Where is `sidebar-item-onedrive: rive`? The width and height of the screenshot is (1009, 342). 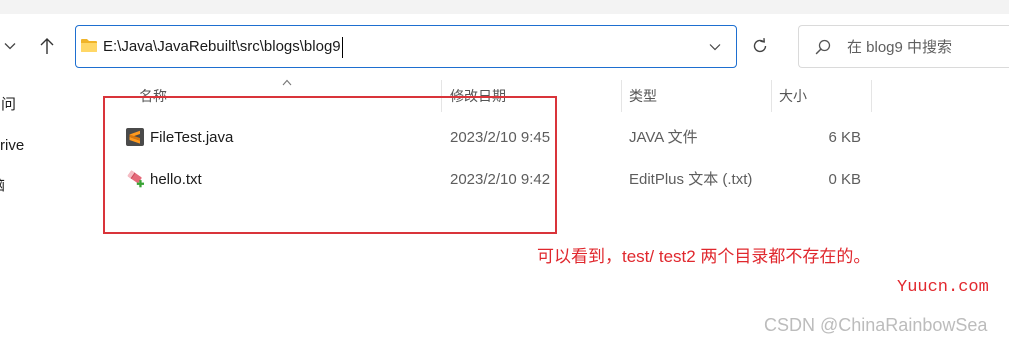
sidebar-item-onedrive: rive is located at coordinates (12, 146).